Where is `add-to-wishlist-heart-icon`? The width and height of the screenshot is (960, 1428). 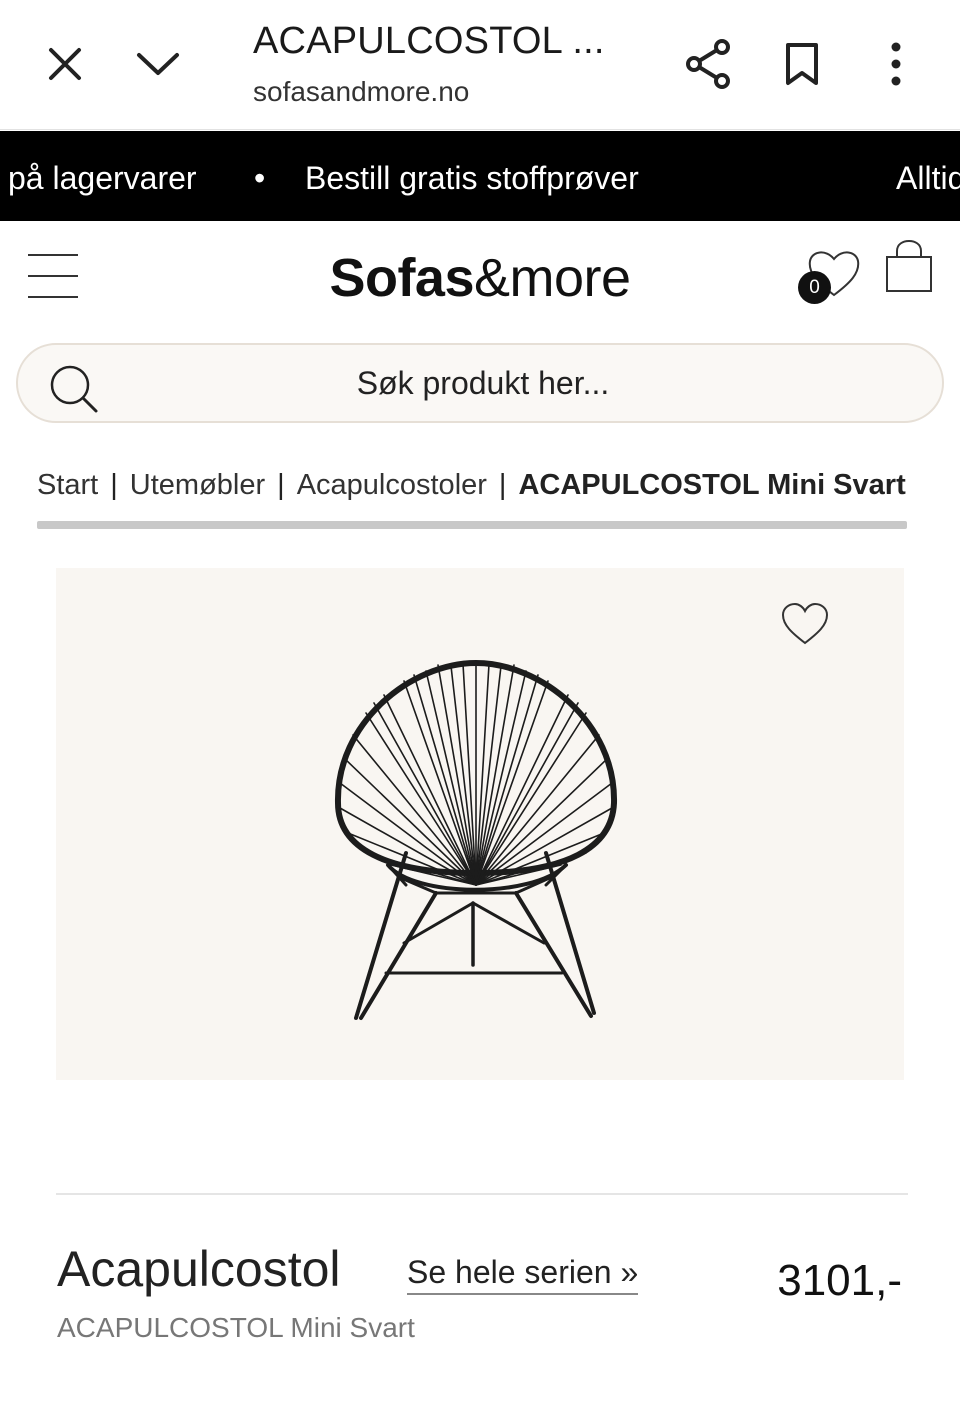
add-to-wishlist-heart-icon is located at coordinates (805, 624).